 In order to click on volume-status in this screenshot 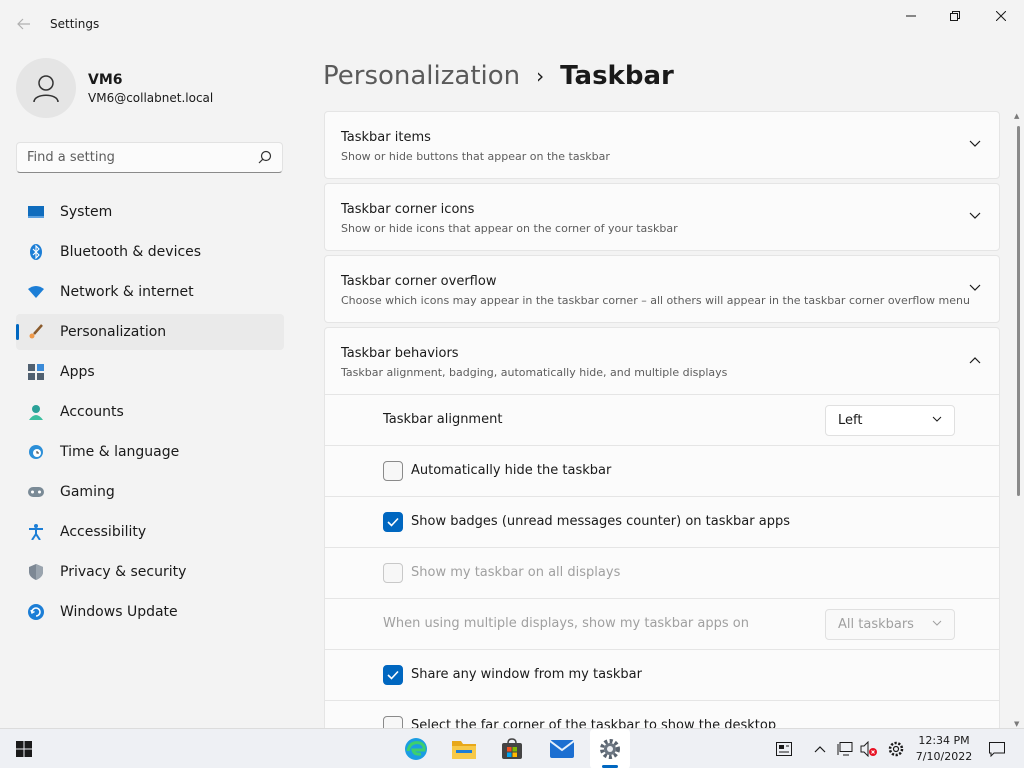, I will do `click(869, 748)`.